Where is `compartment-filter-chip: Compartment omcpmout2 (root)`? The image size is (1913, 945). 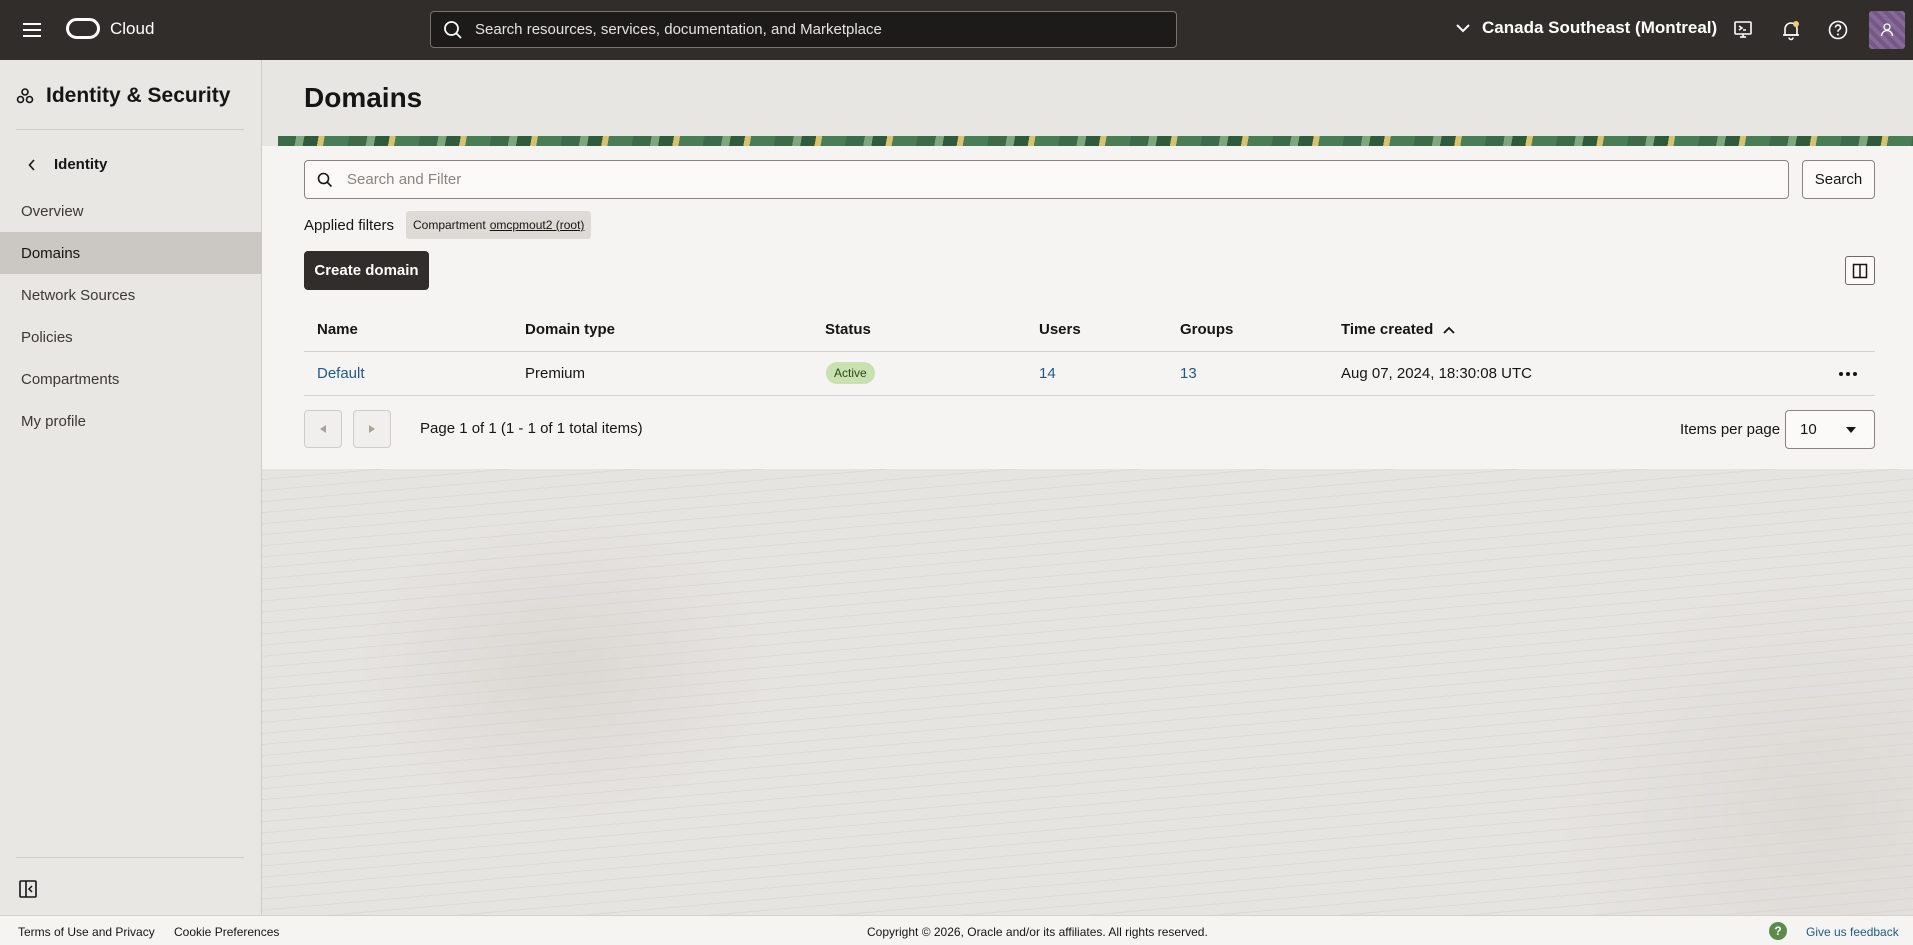
compartment-filter-chip: Compartment omcpmout2 (root) is located at coordinates (499, 225).